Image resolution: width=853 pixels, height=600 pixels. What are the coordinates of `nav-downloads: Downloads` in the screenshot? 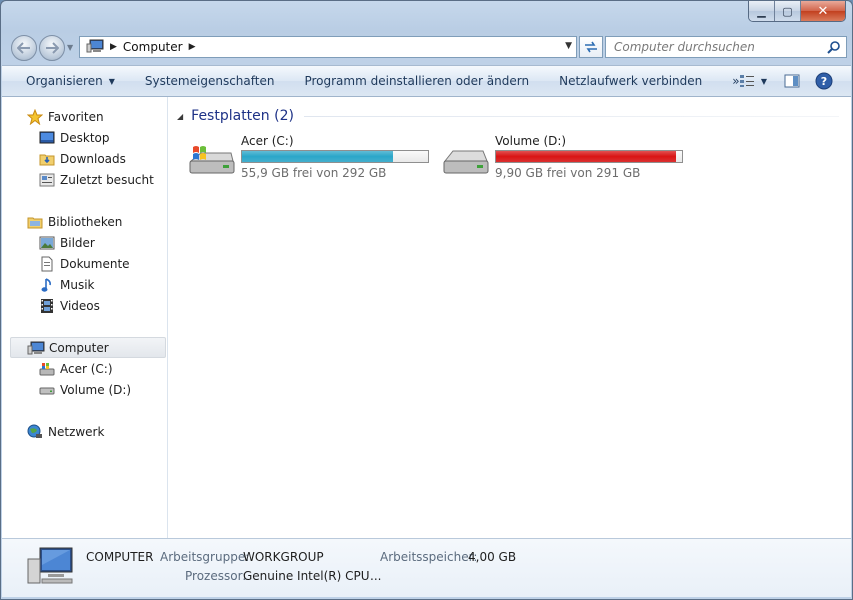 It's located at (102, 158).